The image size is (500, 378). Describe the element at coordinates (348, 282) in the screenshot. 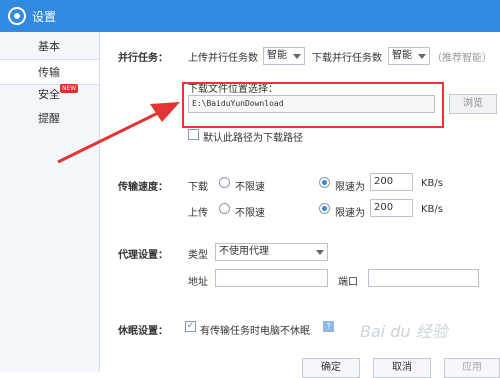

I see `proxy-port-label: 端口` at that location.